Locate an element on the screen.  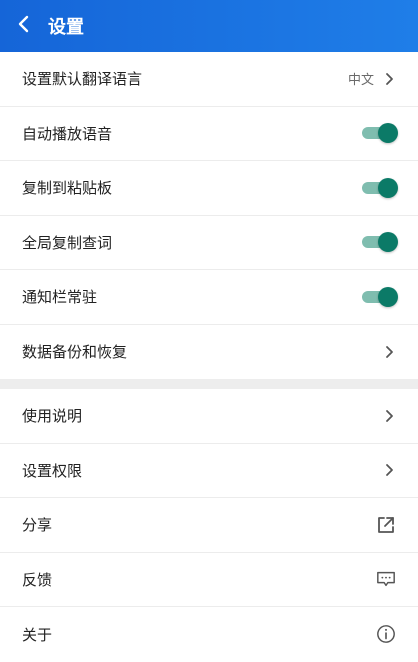
menu-label: 反馈 is located at coordinates (37, 579).